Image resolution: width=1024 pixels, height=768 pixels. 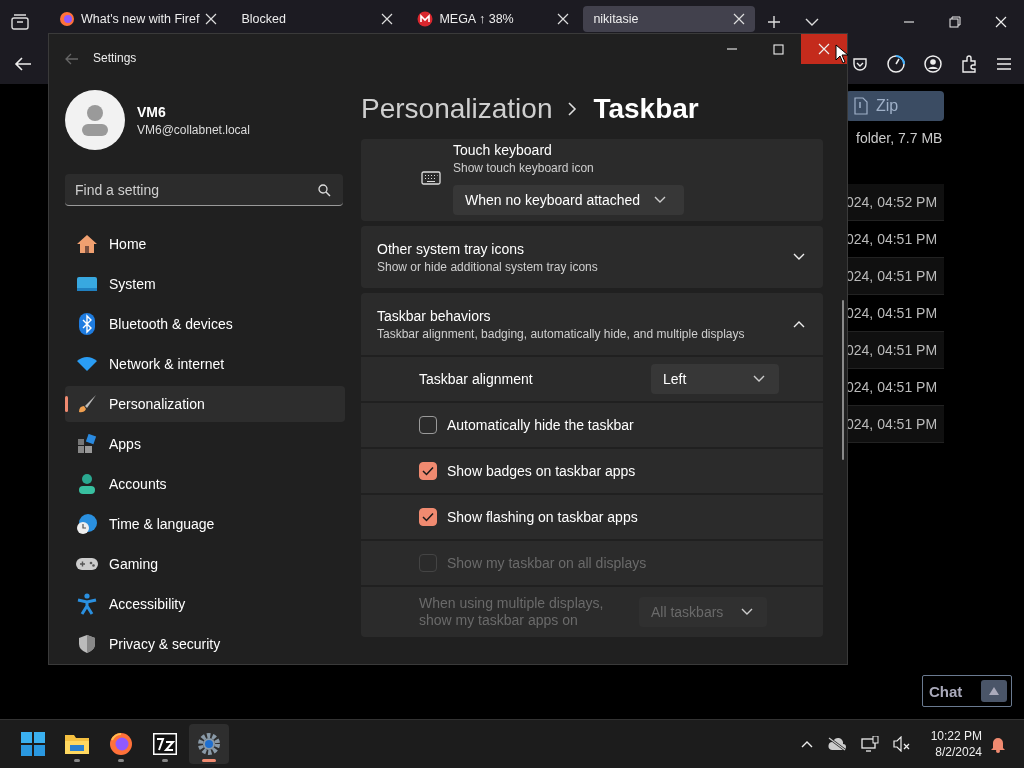 What do you see at coordinates (946, 691) in the screenshot?
I see `chat-label: Chat` at bounding box center [946, 691].